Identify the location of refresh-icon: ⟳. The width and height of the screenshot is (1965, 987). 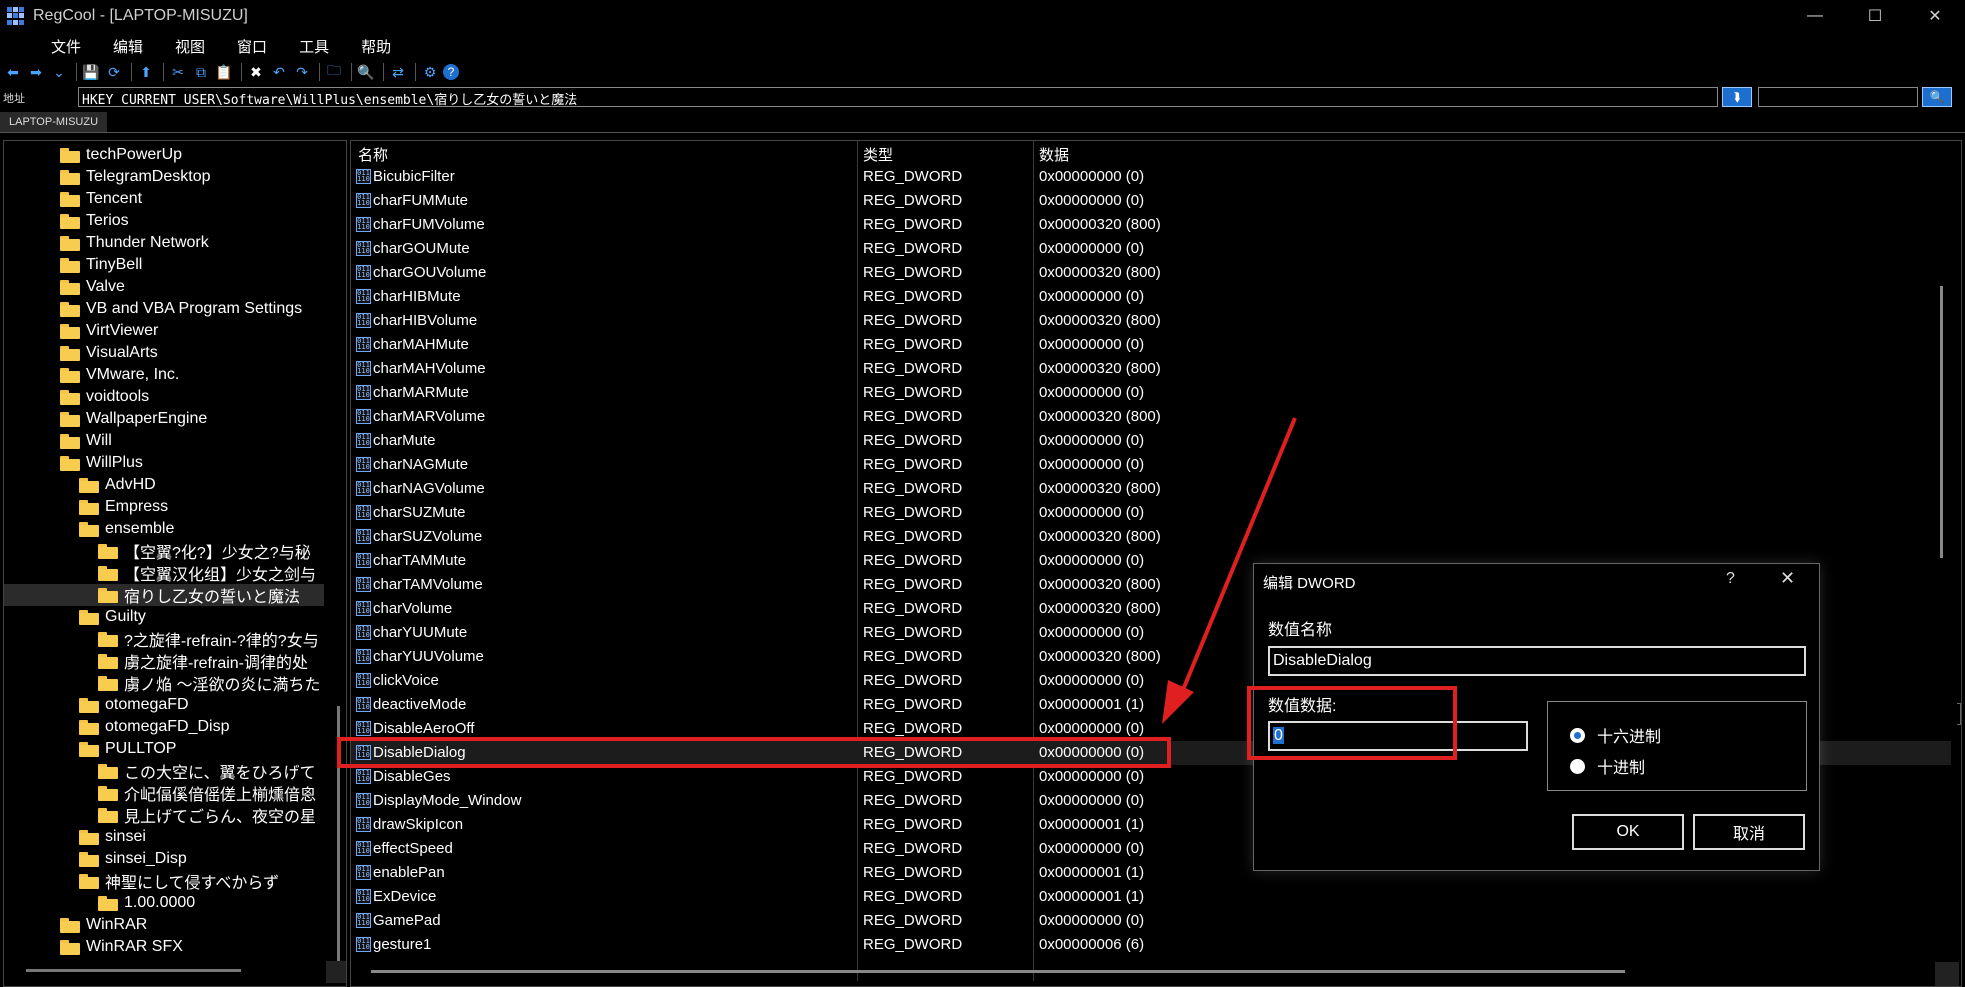
(114, 72).